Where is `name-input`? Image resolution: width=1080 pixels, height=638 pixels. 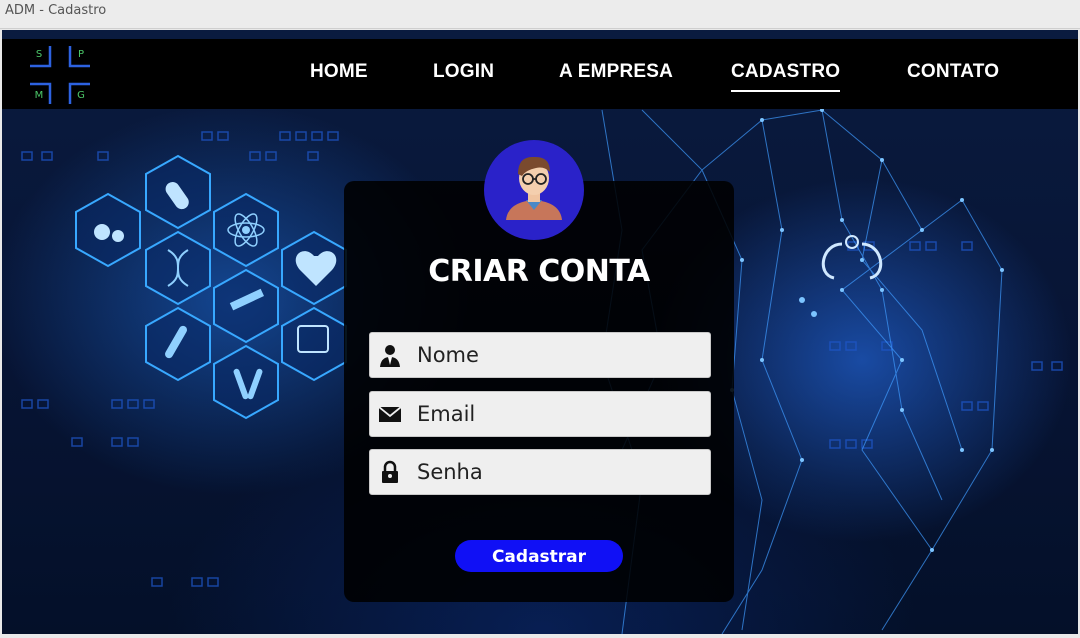 name-input is located at coordinates (559, 355).